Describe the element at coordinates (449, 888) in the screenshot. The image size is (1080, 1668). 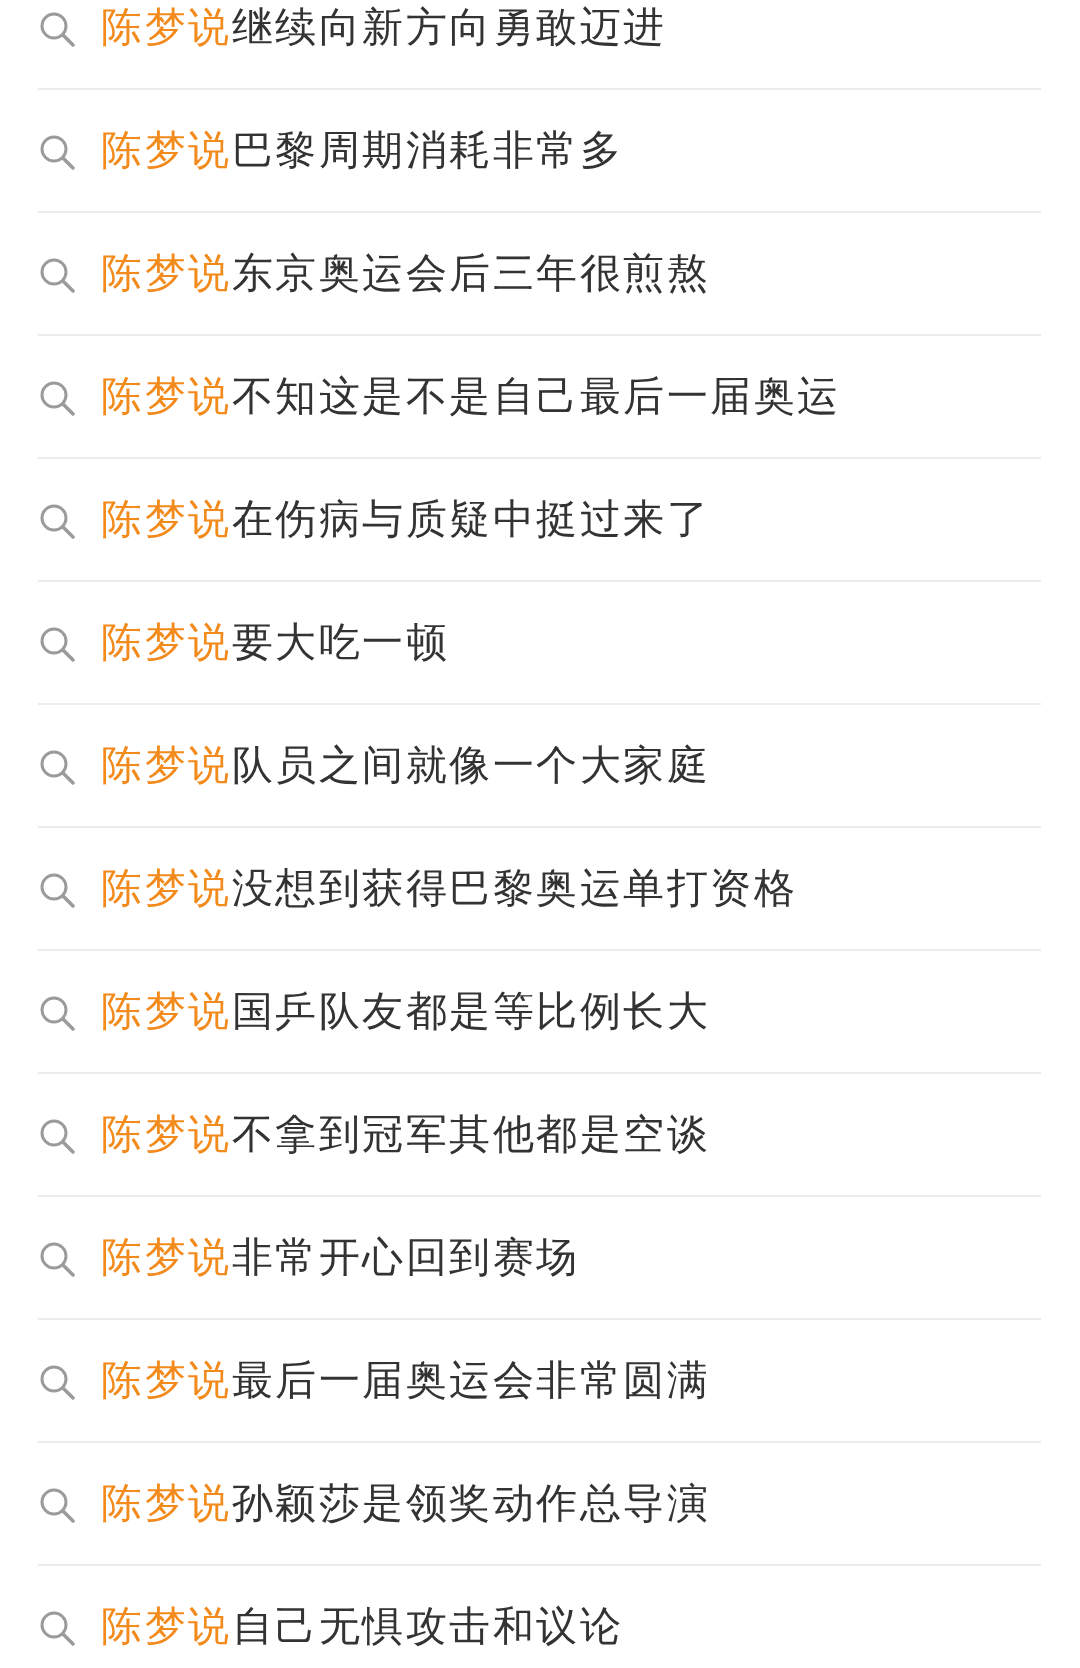
I see `suggestion-link: 陈梦说没想到获得巴黎奥运单打资格` at that location.